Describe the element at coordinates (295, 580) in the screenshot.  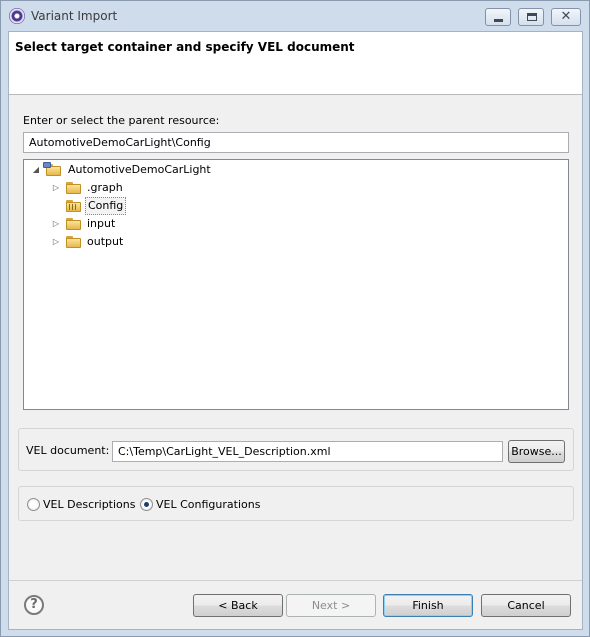
I see `footer-separator` at that location.